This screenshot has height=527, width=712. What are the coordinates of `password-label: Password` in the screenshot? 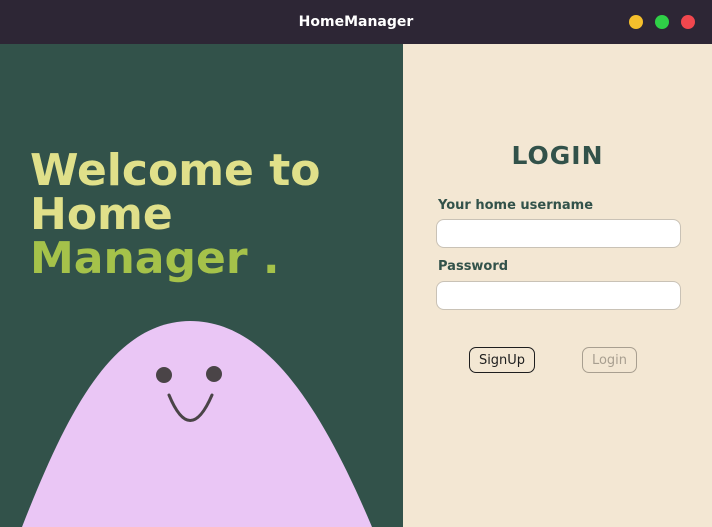 It's located at (473, 266).